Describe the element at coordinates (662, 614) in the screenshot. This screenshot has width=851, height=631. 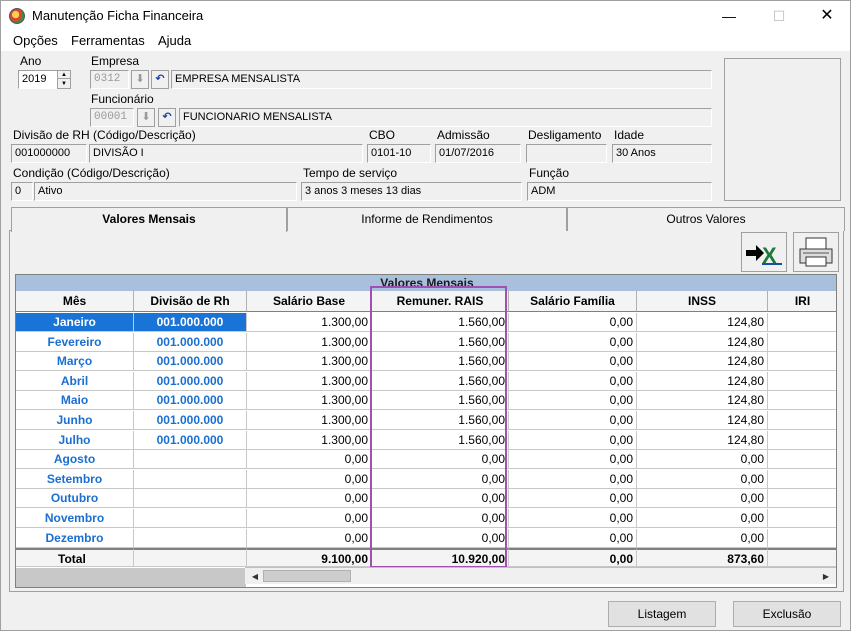
I see `listagem-button: Listagem` at that location.